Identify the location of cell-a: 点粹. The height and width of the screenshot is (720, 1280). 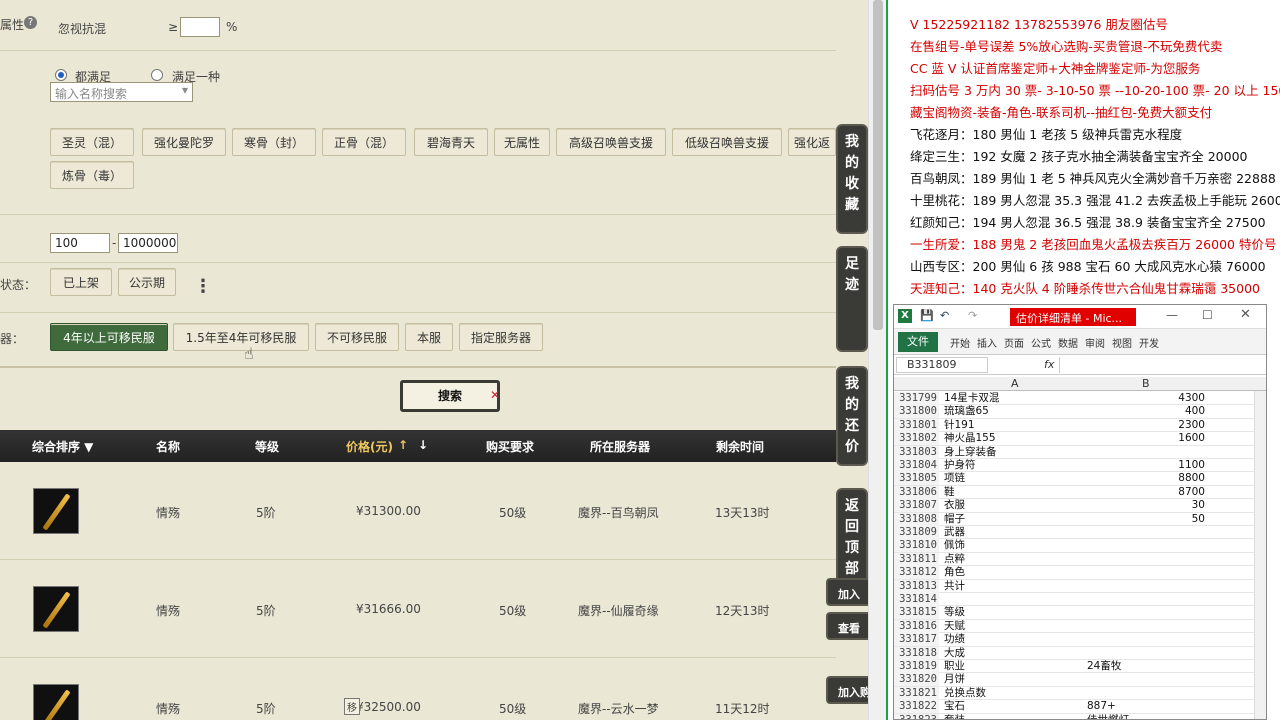
(1014, 559).